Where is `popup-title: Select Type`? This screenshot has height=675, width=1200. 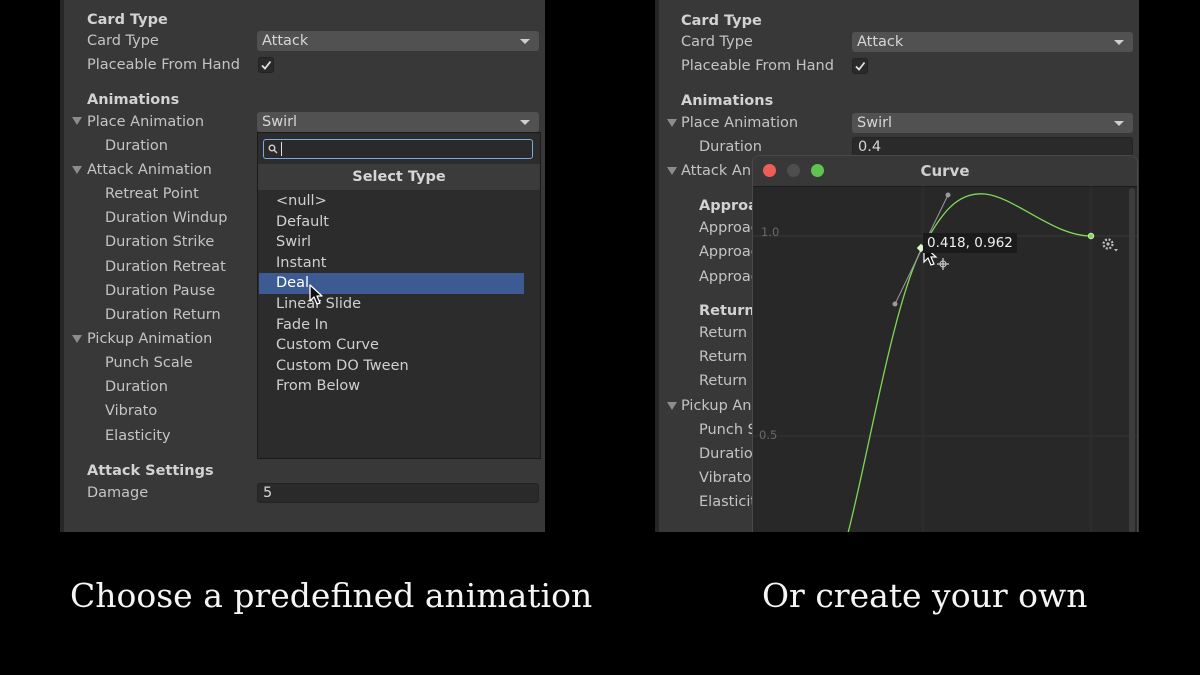 popup-title: Select Type is located at coordinates (399, 177).